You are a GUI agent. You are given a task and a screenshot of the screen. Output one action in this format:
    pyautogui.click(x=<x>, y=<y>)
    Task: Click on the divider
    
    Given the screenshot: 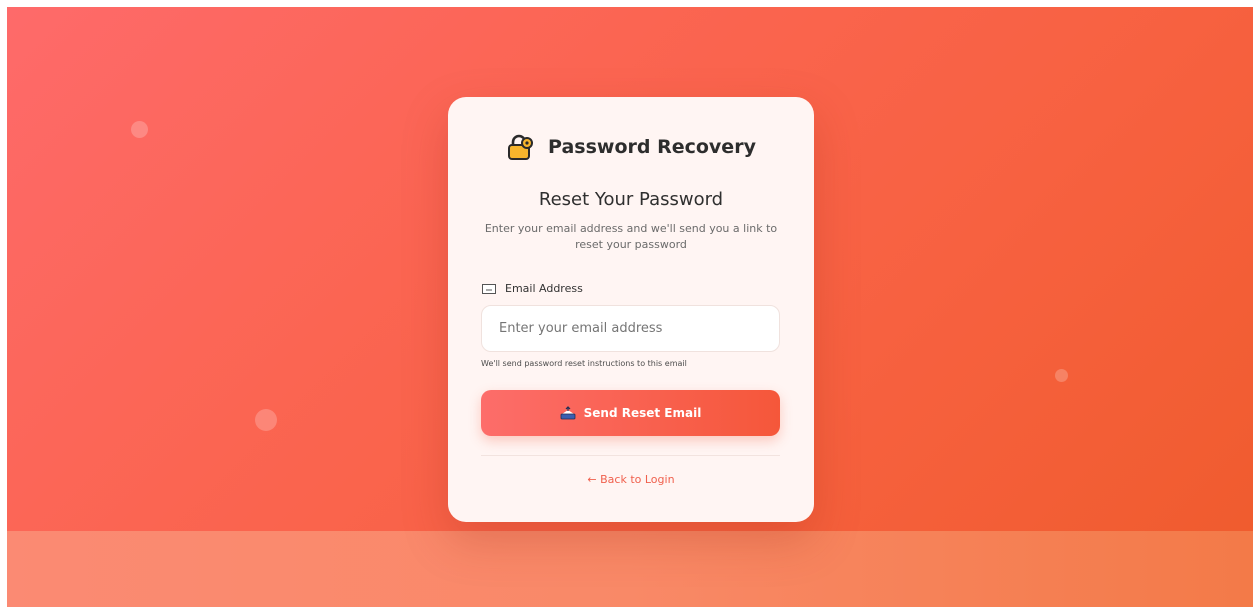 What is the action you would take?
    pyautogui.click(x=630, y=455)
    